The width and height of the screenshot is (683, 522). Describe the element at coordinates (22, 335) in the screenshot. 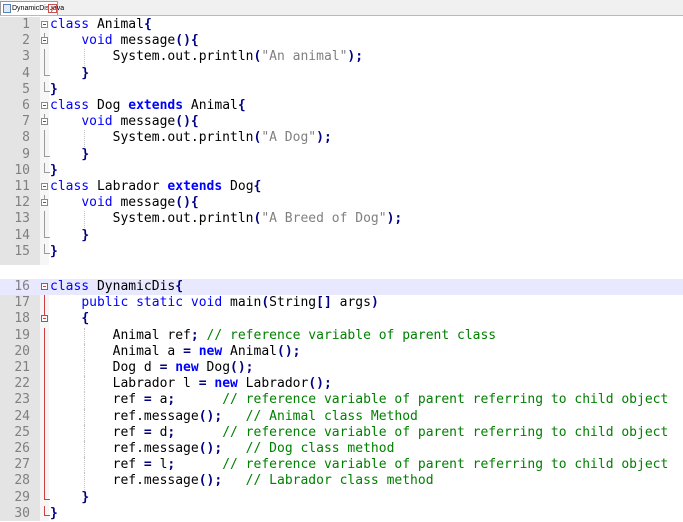

I see `line-number: 19` at that location.